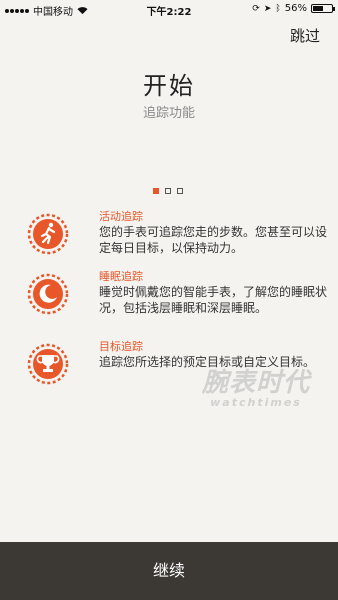  What do you see at coordinates (213, 300) in the screenshot?
I see `feature-description: 睡觉时佩戴您的智能手表，了解您的睡眠状况，包括浅层睡眠和深层睡眠。` at bounding box center [213, 300].